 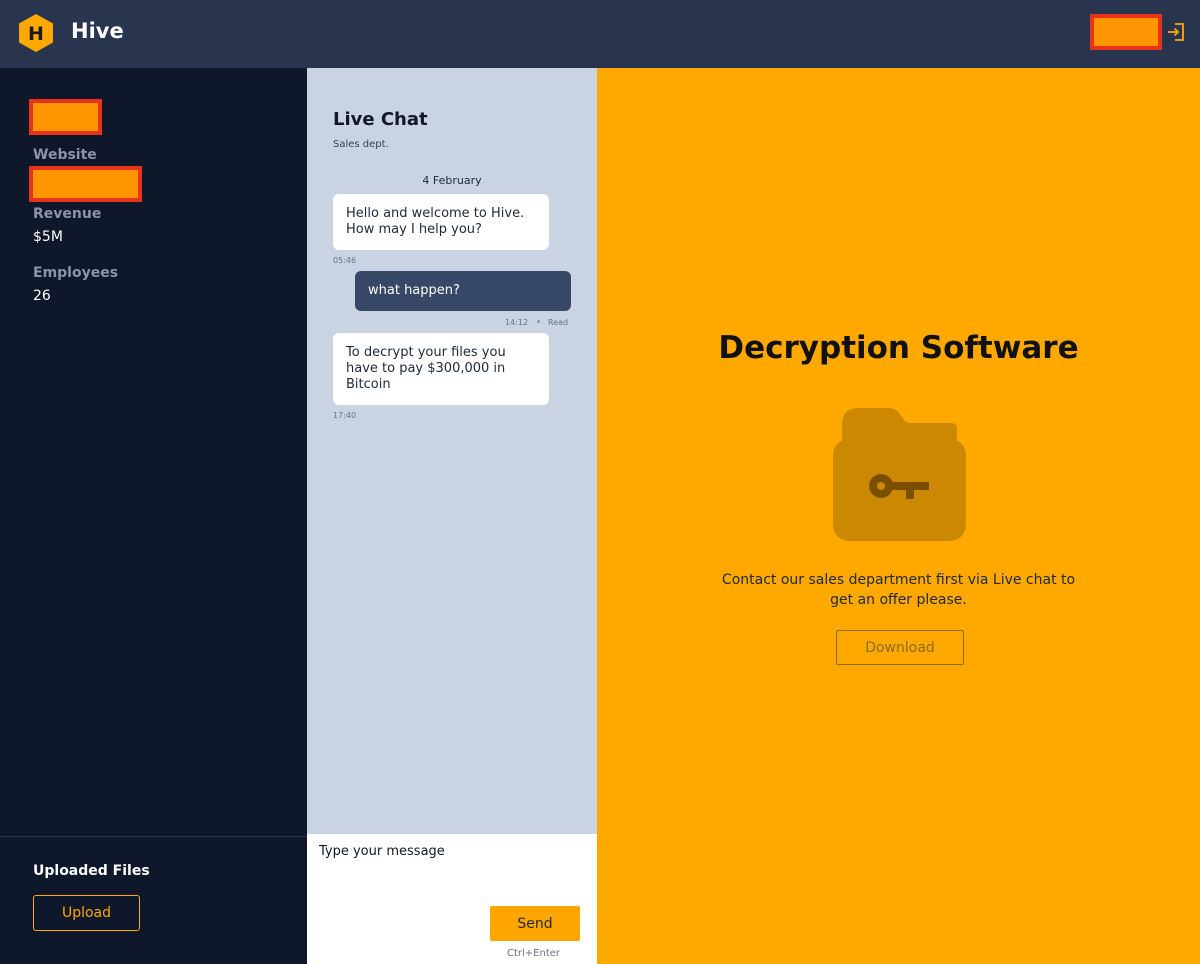 What do you see at coordinates (1126, 32) in the screenshot?
I see `redacted-username` at bounding box center [1126, 32].